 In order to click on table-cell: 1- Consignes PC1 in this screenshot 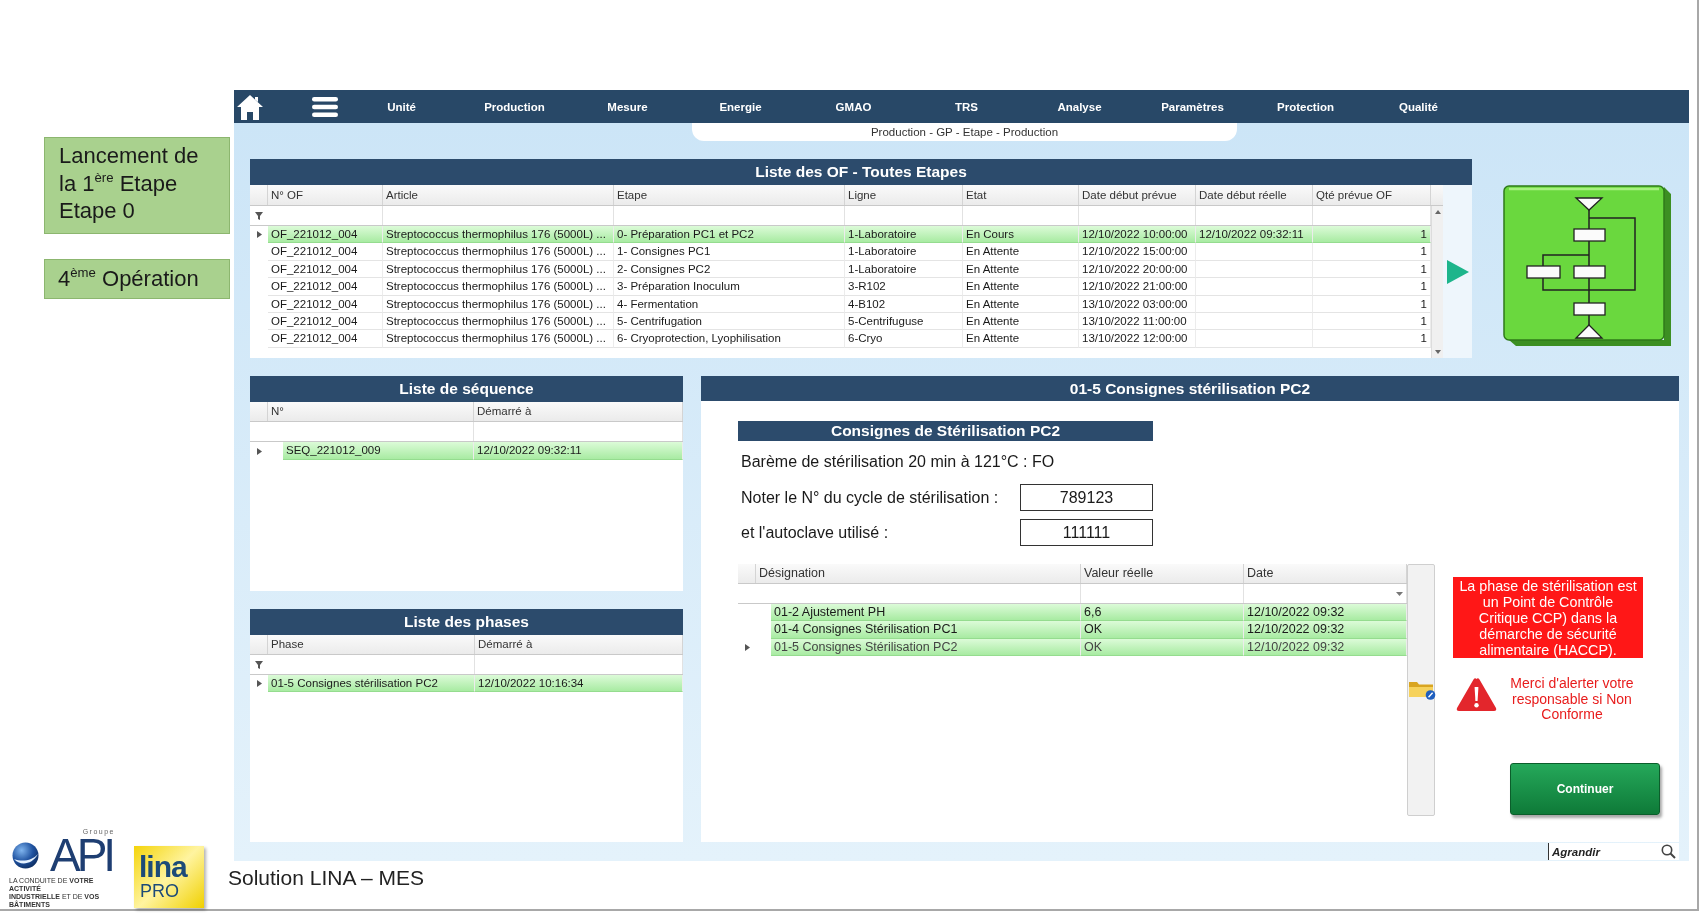, I will do `click(729, 252)`.